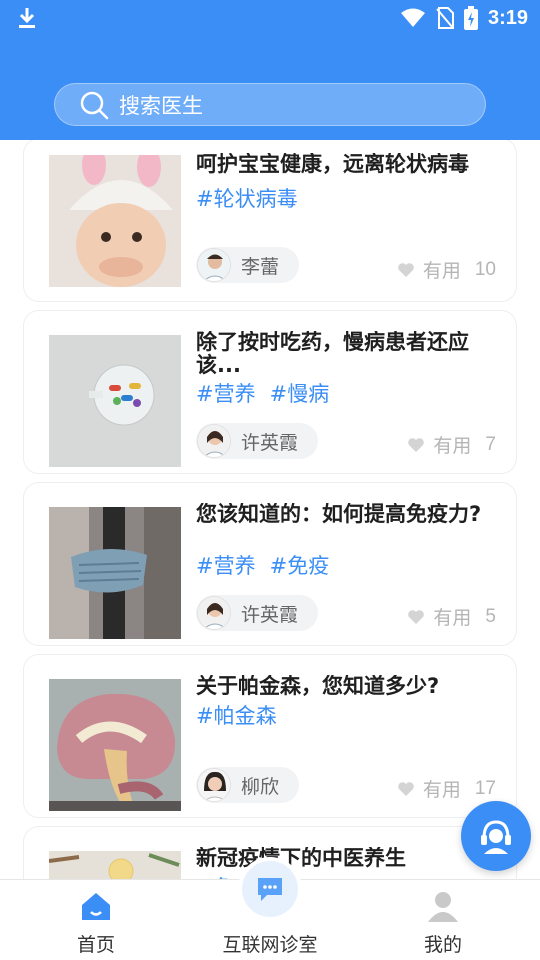  I want to click on article-tags: #营养 #慢病, so click(262, 393).